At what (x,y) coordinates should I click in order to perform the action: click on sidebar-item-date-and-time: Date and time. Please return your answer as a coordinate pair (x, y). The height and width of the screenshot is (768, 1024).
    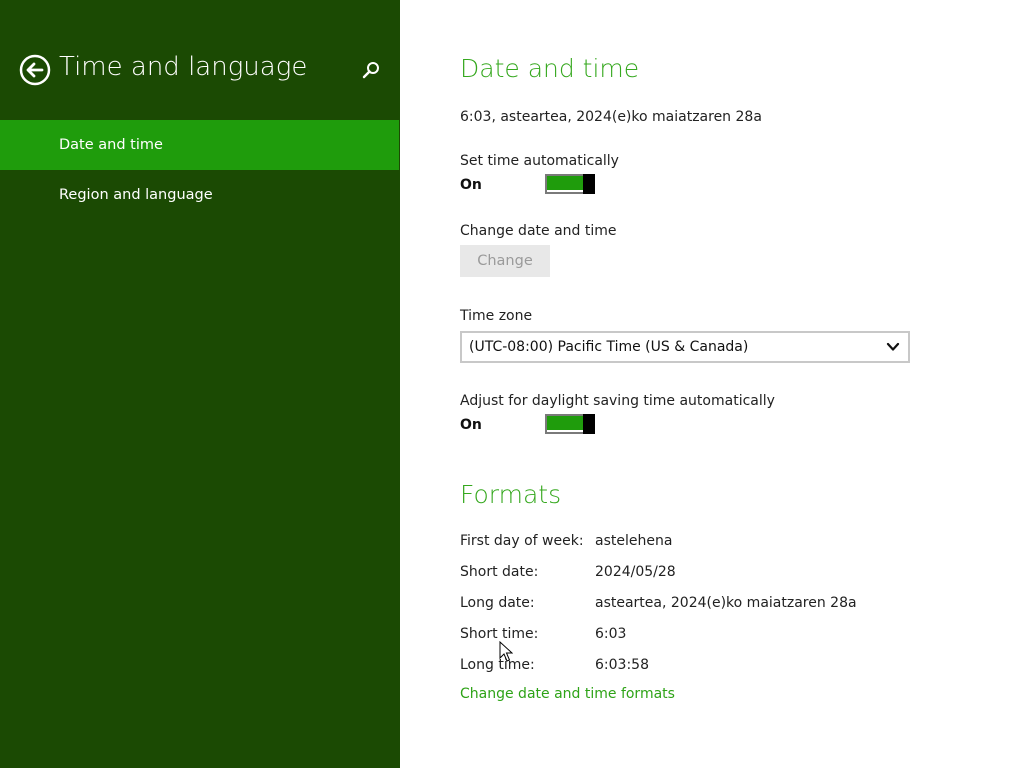
    Looking at the image, I should click on (199, 145).